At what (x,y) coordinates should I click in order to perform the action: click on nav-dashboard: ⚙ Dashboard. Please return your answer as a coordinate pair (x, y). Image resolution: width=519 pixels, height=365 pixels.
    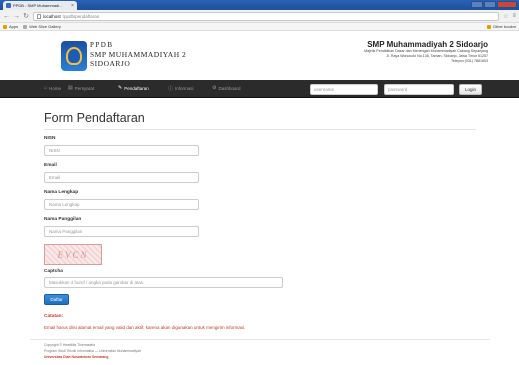
    Looking at the image, I should click on (226, 88).